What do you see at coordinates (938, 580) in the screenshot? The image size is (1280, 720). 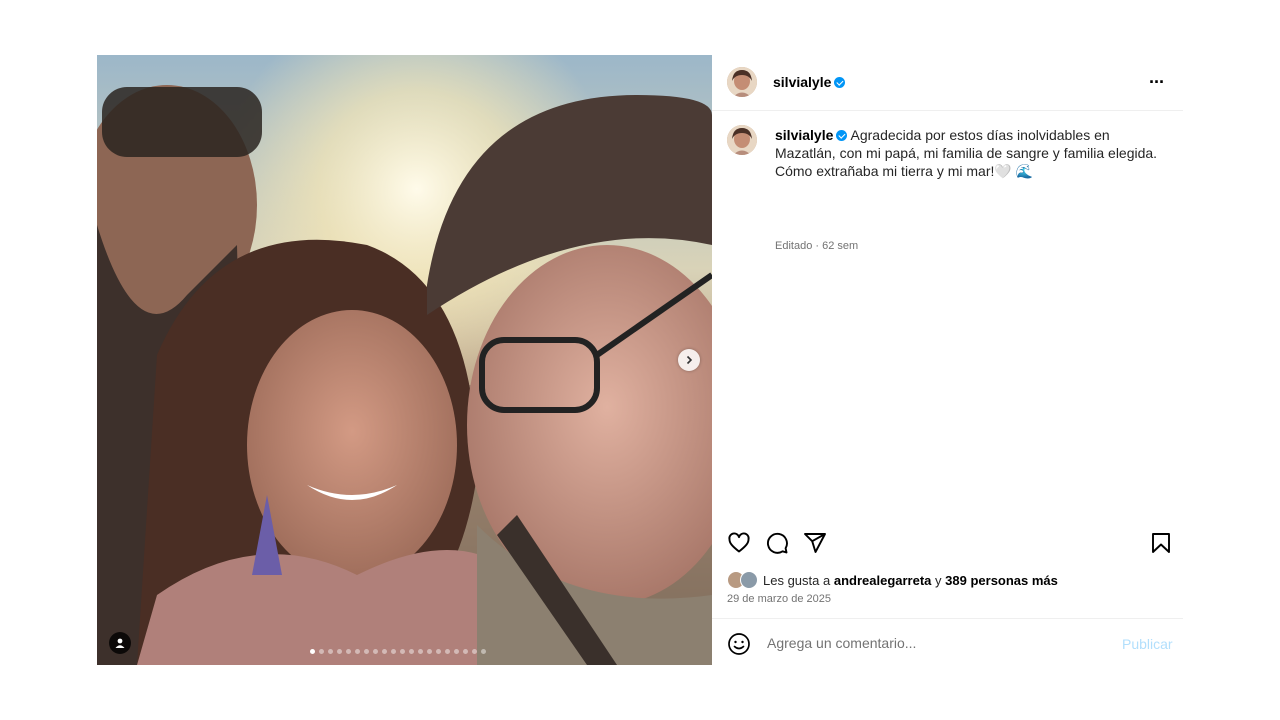 I see `likes-join: y` at bounding box center [938, 580].